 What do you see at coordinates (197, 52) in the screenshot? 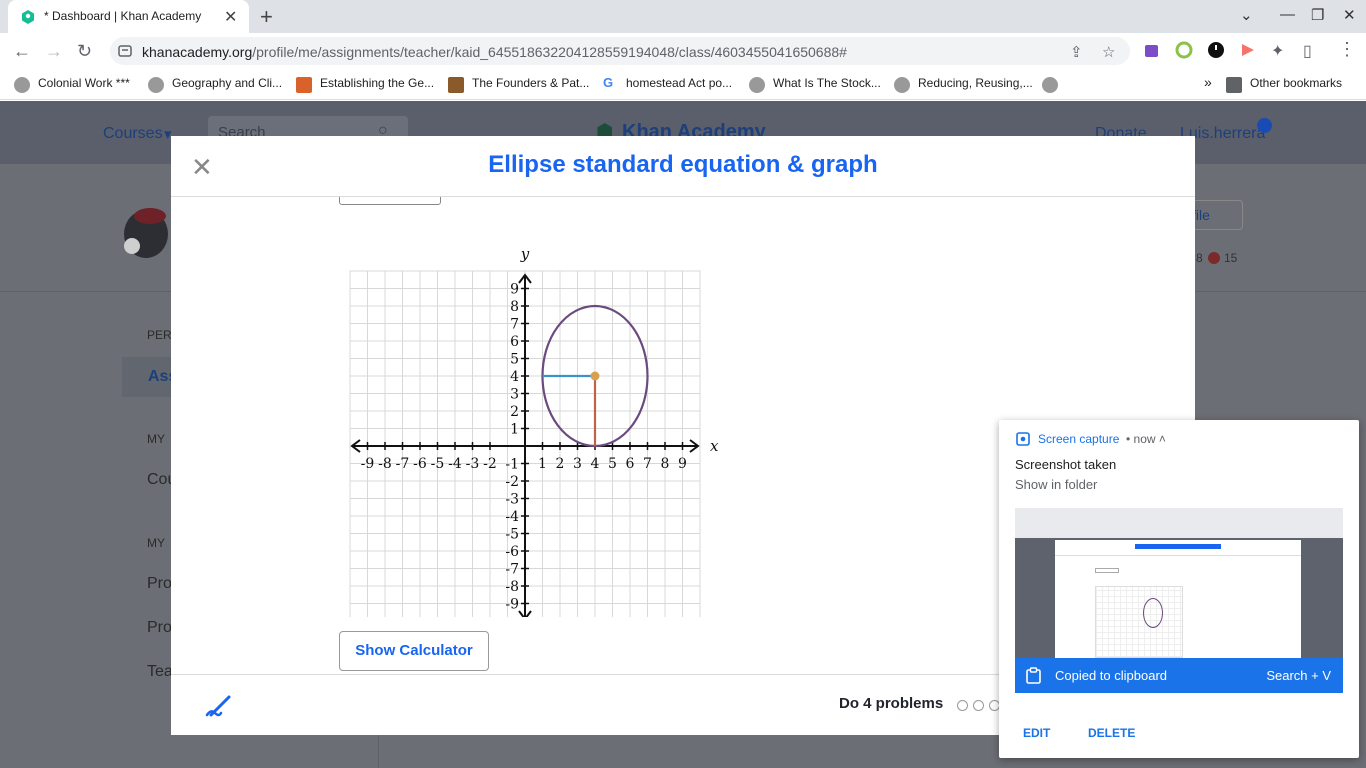
I see `url-host: khanacademy.org` at bounding box center [197, 52].